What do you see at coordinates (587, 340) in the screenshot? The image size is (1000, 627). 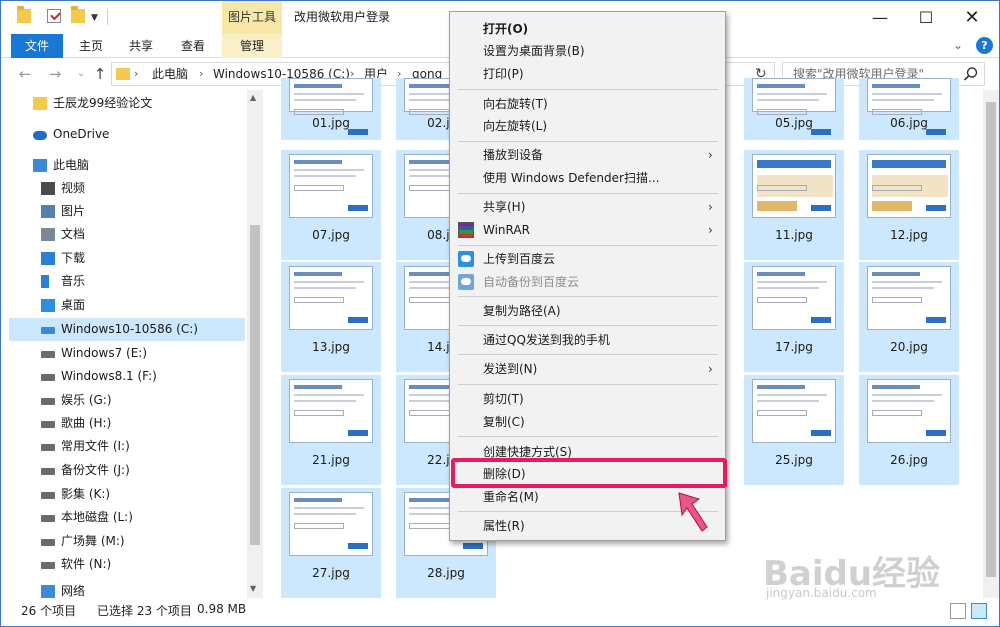 I see `menu-item-send-via-qq: 通过QQ发送到我的手机` at bounding box center [587, 340].